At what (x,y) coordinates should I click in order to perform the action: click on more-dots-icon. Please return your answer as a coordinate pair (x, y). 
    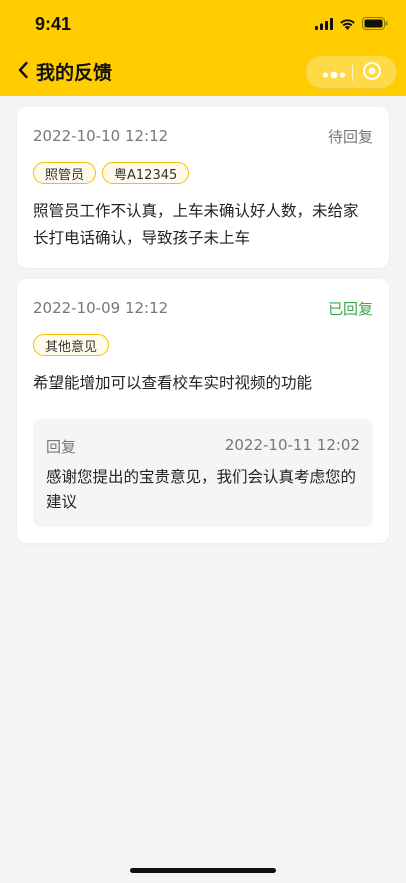
    Looking at the image, I should click on (334, 73).